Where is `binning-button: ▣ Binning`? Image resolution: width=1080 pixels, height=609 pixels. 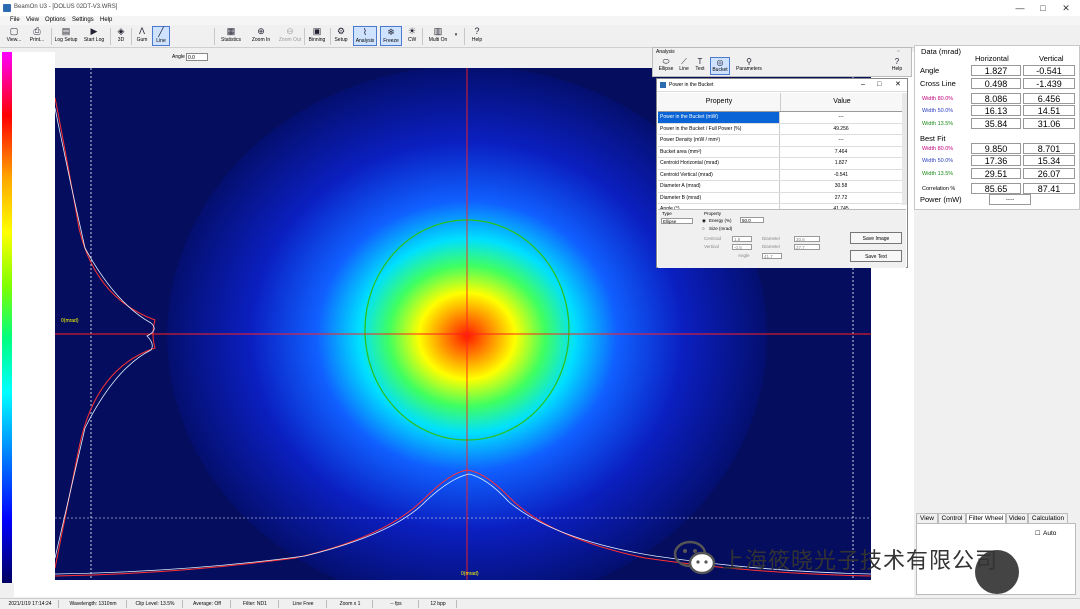
binning-button: ▣ Binning is located at coordinates (317, 36).